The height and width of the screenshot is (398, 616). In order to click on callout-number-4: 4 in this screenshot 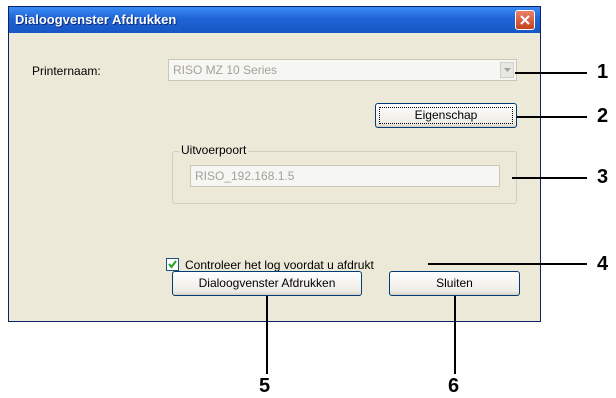, I will do `click(603, 264)`.